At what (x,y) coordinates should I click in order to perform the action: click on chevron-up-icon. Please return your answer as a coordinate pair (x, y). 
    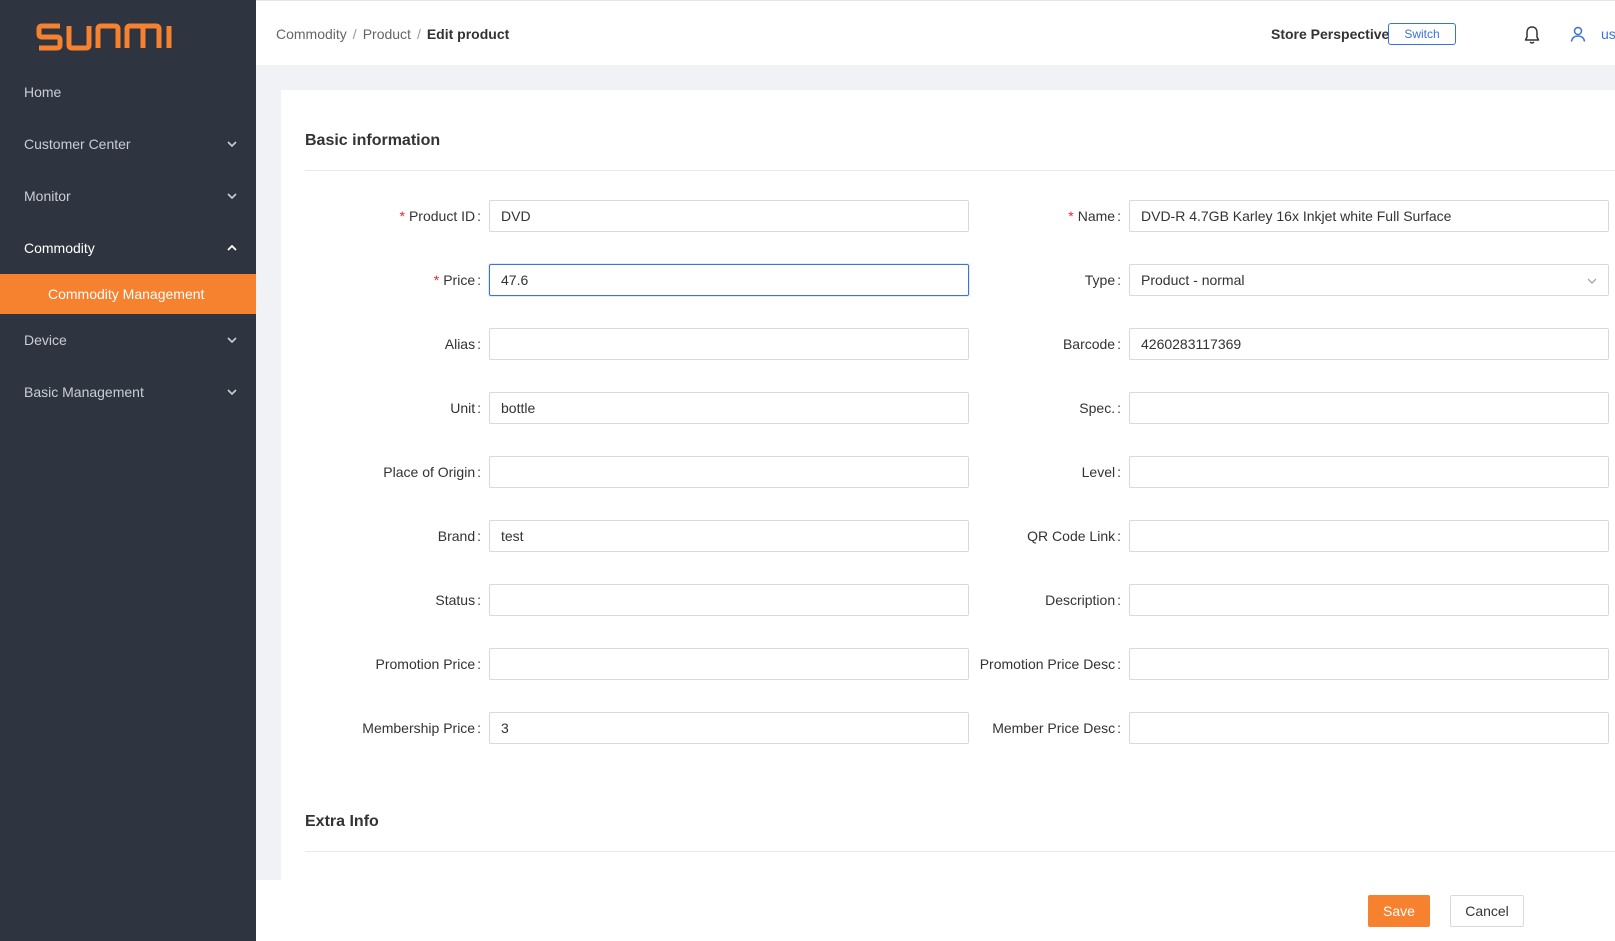
    Looking at the image, I should click on (232, 248).